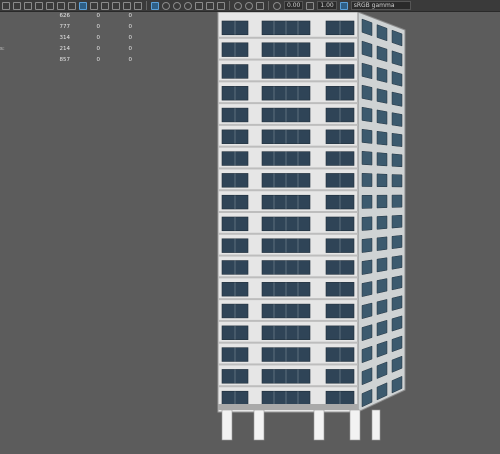 Image resolution: width=500 pixels, height=454 pixels. I want to click on lighting-icon, so click(177, 5).